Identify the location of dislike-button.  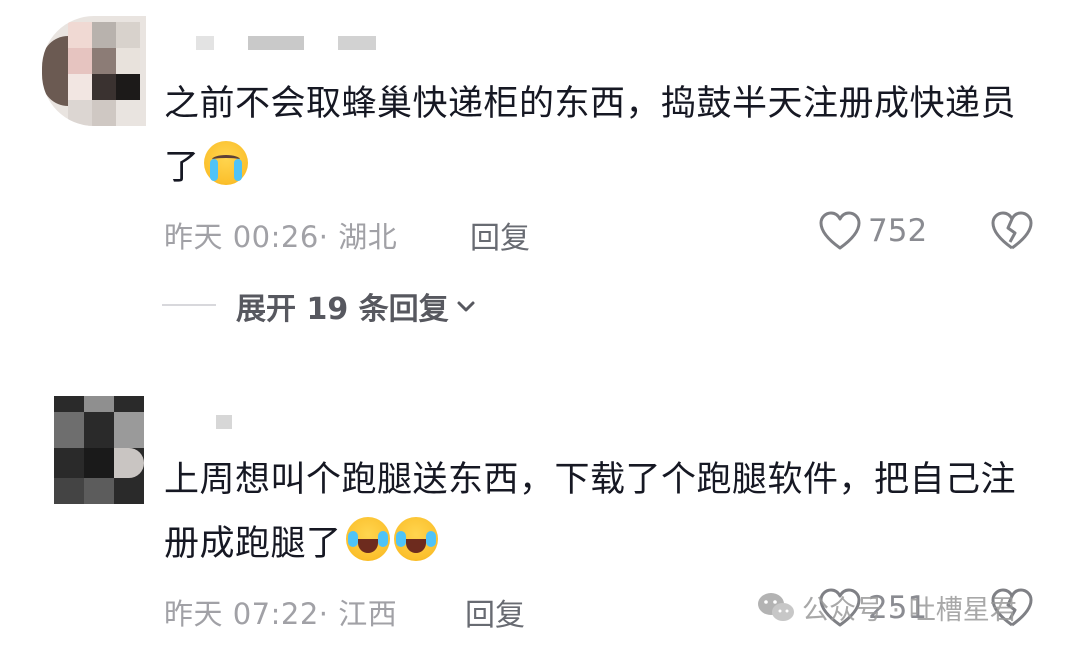
(1012, 233).